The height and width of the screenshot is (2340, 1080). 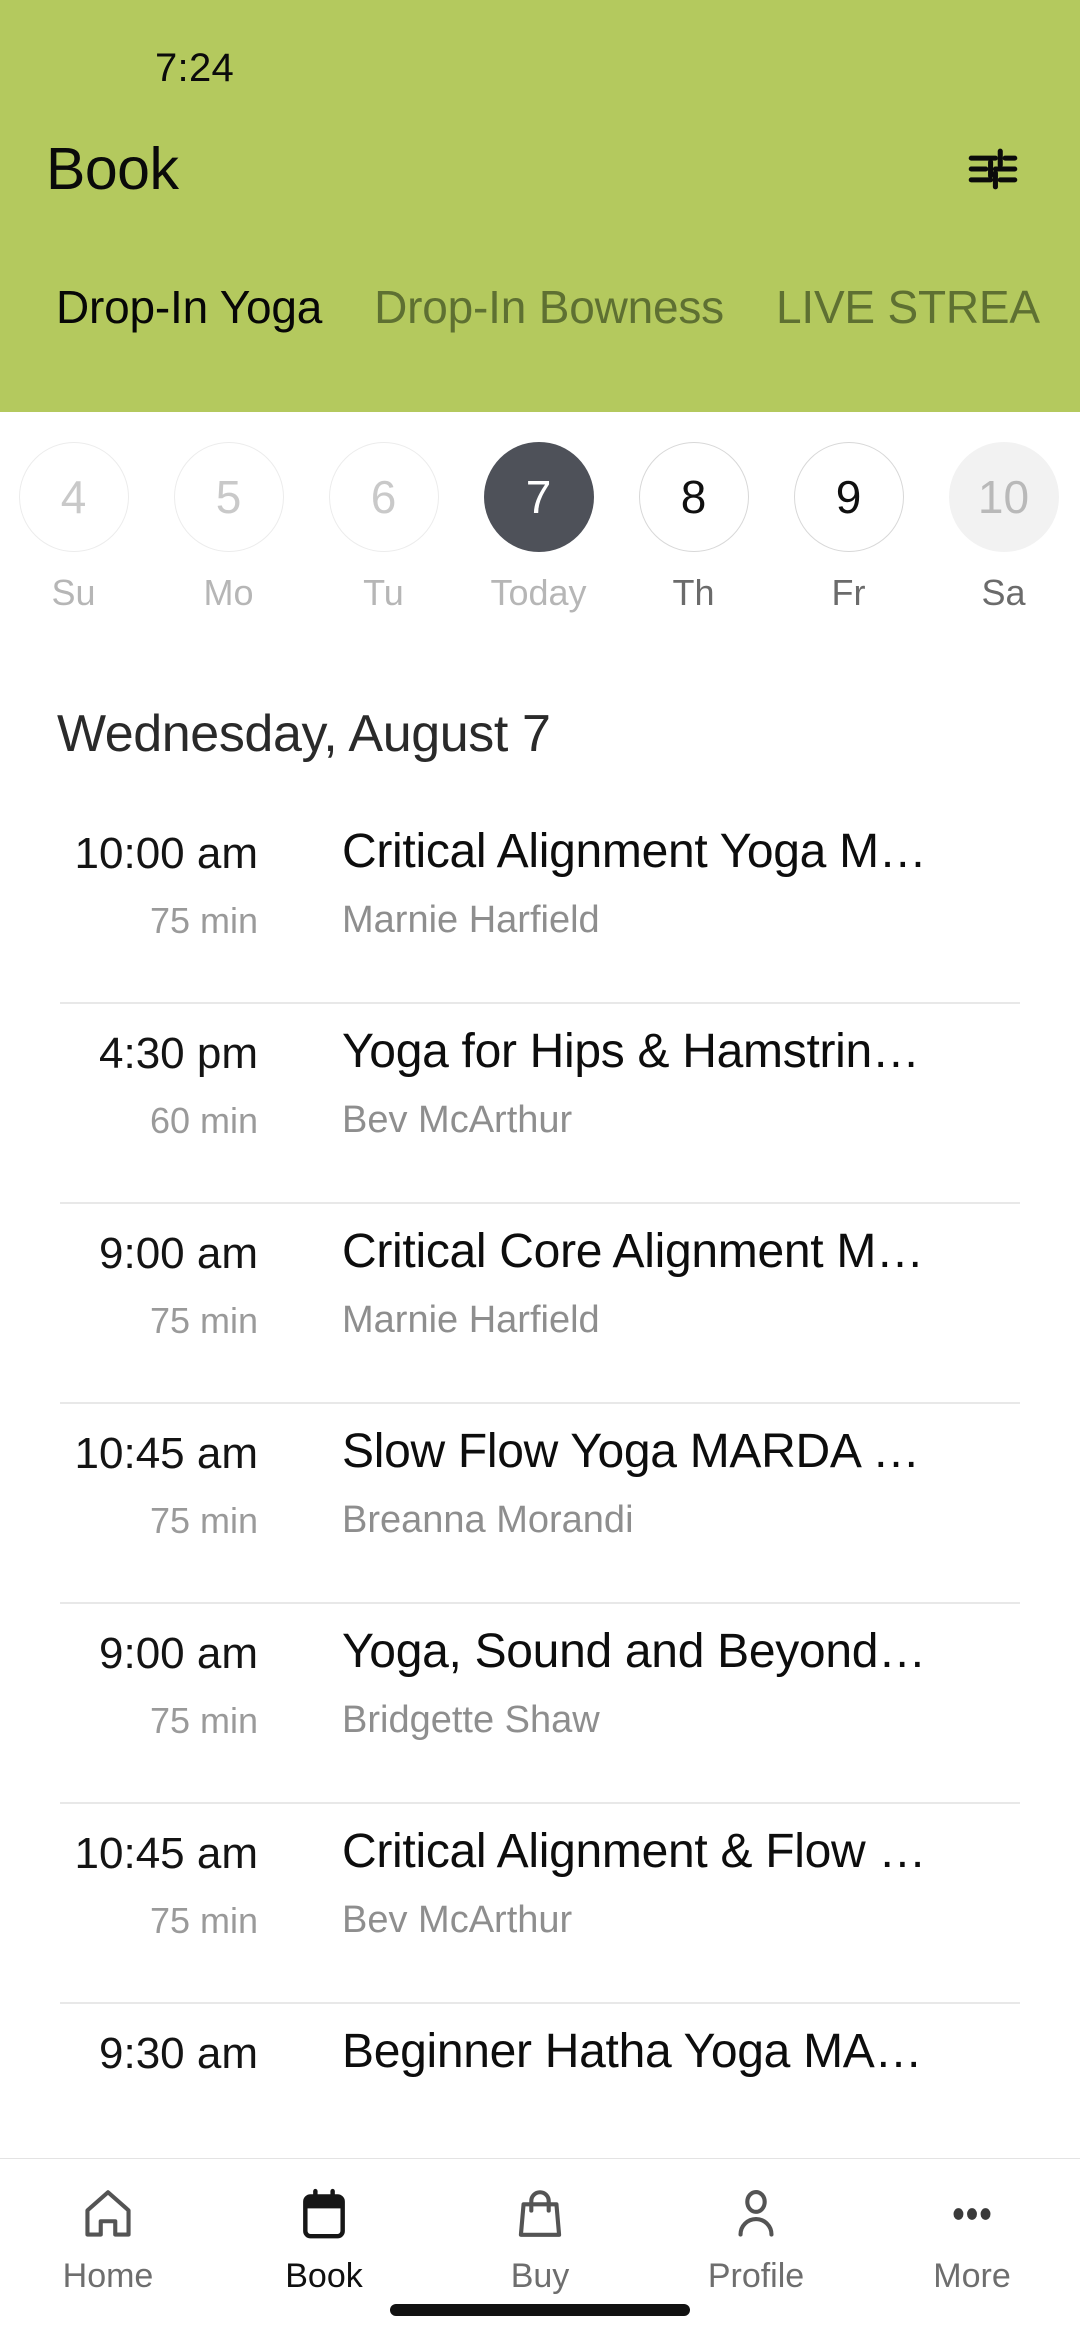 What do you see at coordinates (471, 1720) in the screenshot?
I see `class-teacher: Bridgette Shaw` at bounding box center [471, 1720].